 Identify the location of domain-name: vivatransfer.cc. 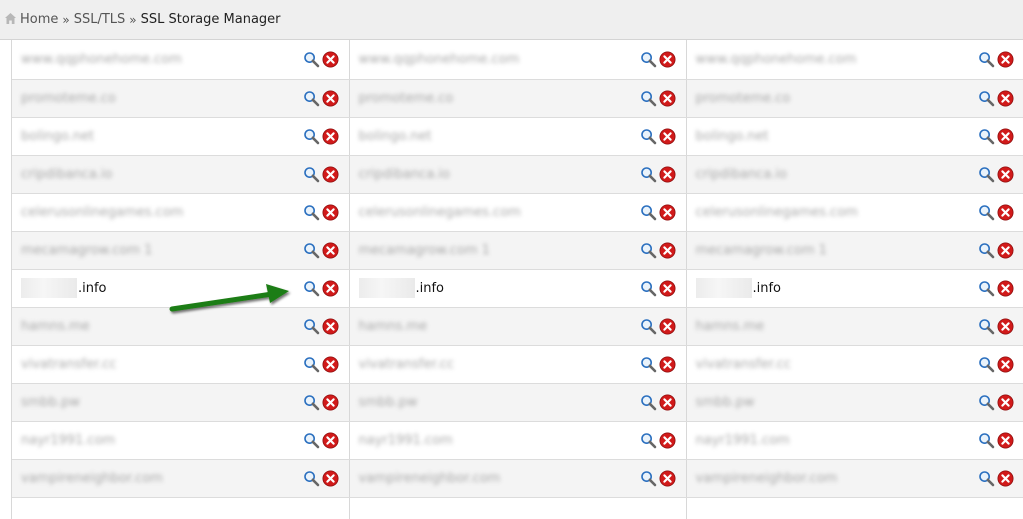
(743, 364).